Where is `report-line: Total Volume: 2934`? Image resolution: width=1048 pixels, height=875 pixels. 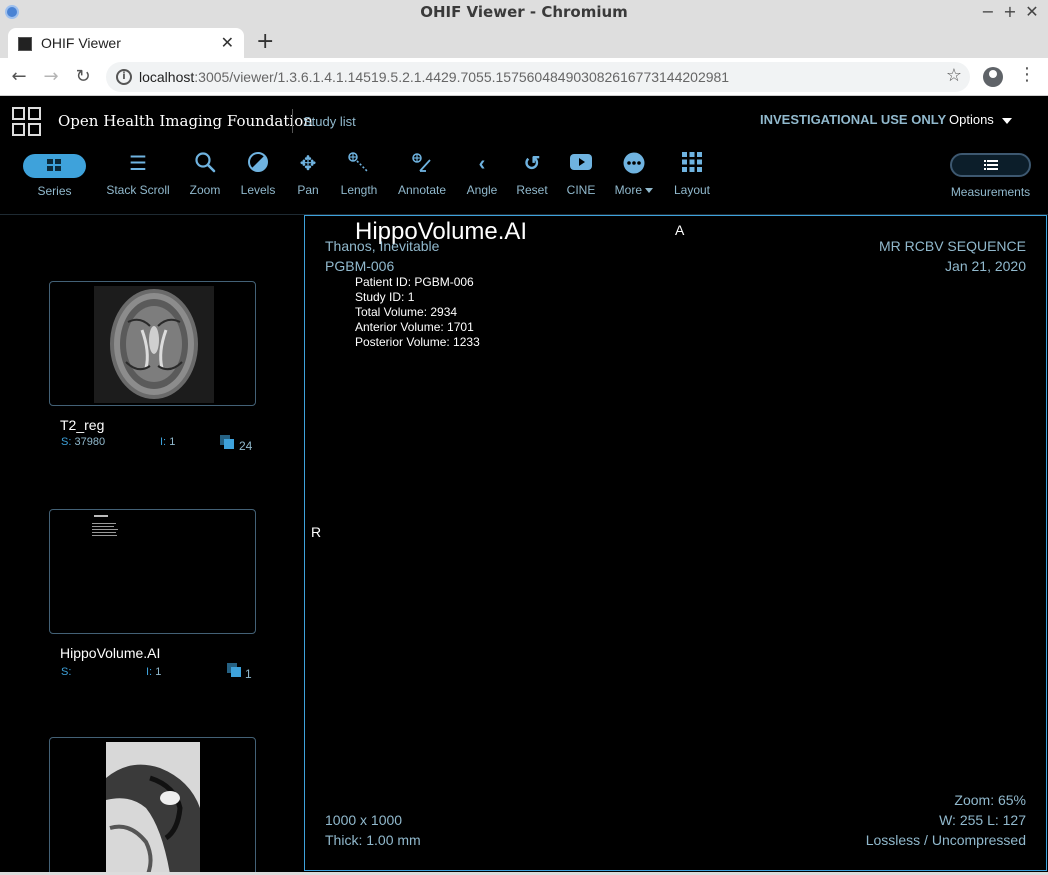
report-line: Total Volume: 2934 is located at coordinates (406, 312).